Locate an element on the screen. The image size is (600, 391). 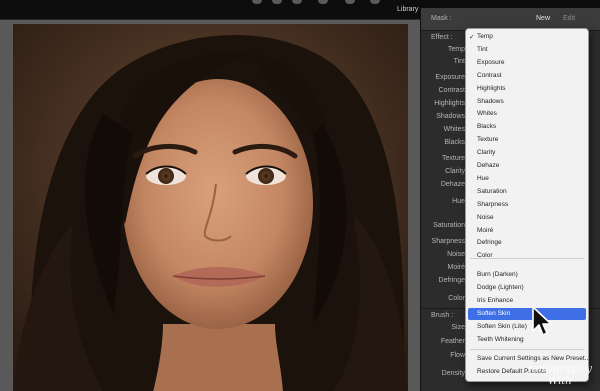
slider-label: Texture is located at coordinates (453, 158).